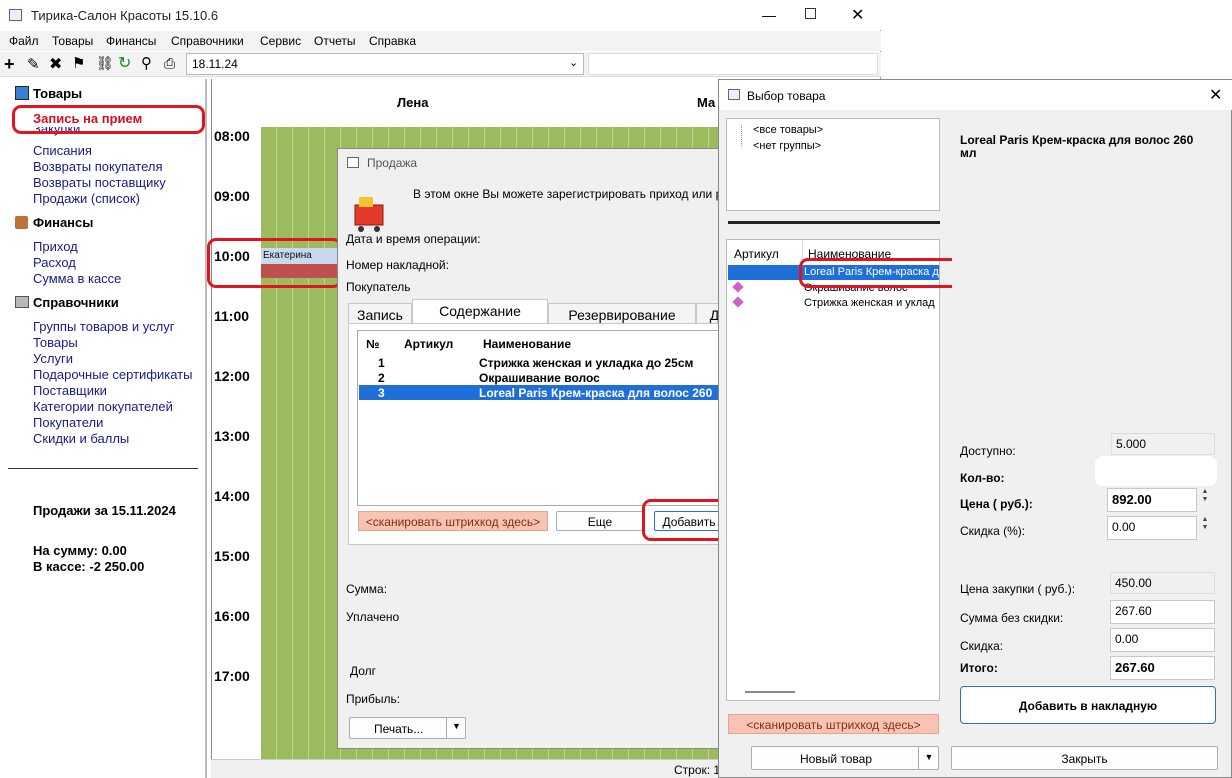  I want to click on sidebar-item-goods: Товары, so click(55, 342).